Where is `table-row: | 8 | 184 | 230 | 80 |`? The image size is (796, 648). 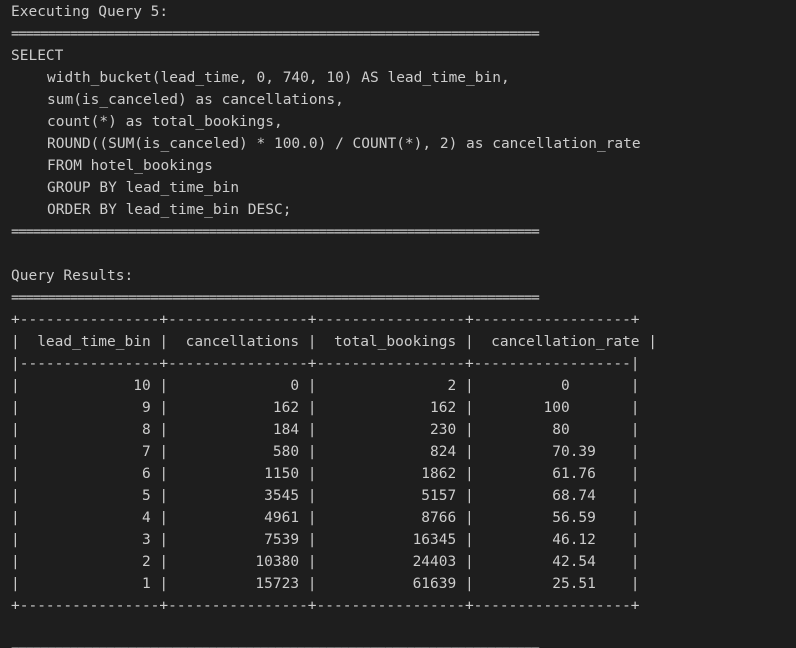
table-row: | 8 | 184 | 230 | 80 | is located at coordinates (325, 430).